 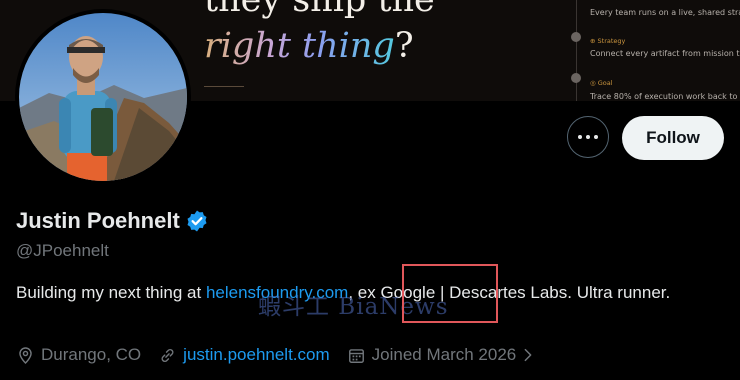 What do you see at coordinates (356, 355) in the screenshot?
I see `calendar-icon` at bounding box center [356, 355].